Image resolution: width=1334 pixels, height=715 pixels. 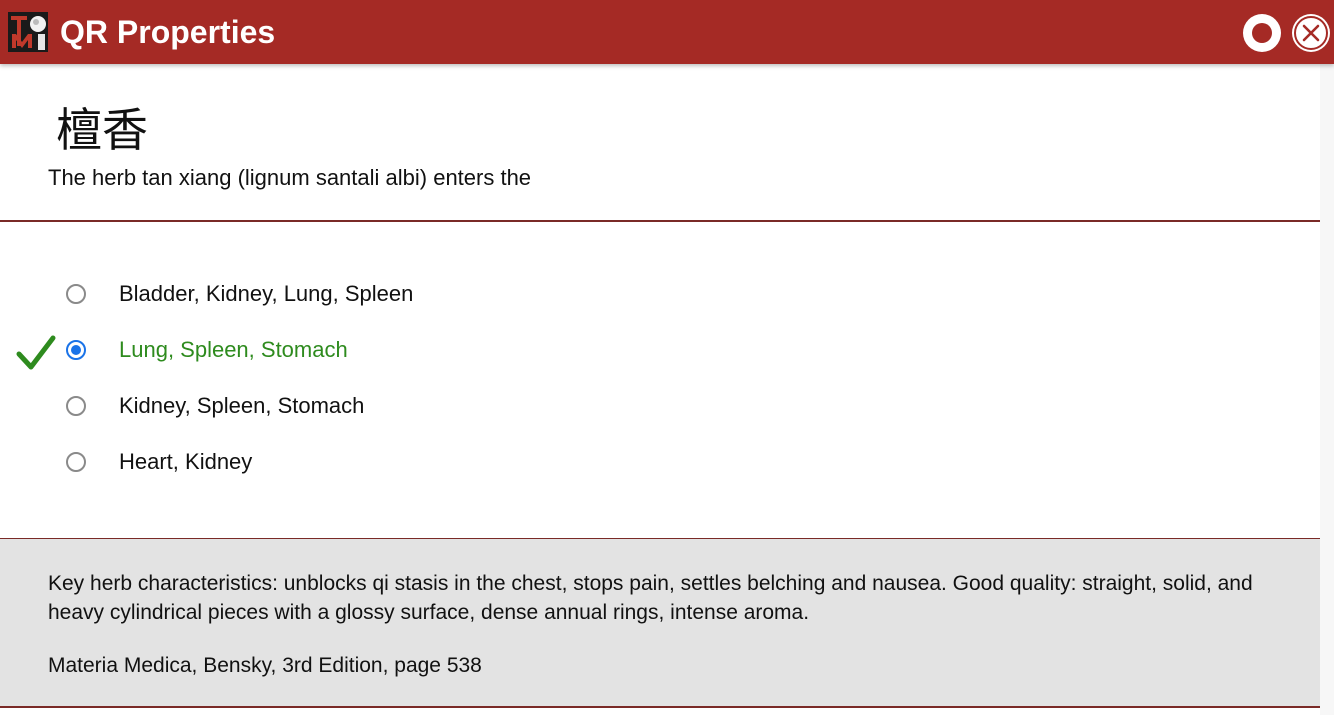 I want to click on answer-option: Kidney, Spleen, Stomach, so click(x=350, y=406).